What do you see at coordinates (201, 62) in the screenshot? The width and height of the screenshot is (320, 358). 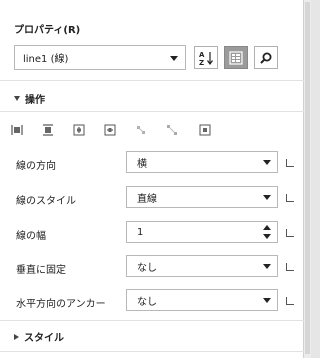 I see `svg-text: Z` at bounding box center [201, 62].